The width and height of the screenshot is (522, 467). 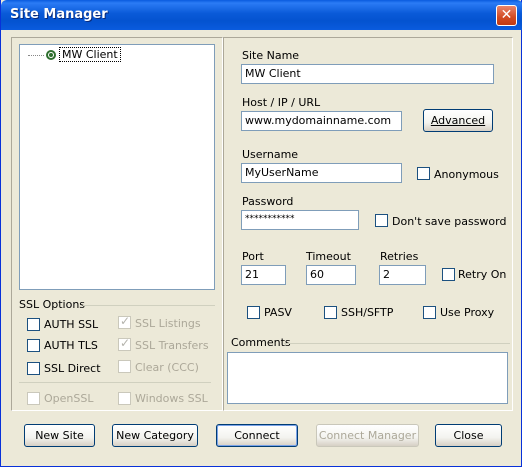 What do you see at coordinates (115, 382) in the screenshot?
I see `ssl-bottom-divider` at bounding box center [115, 382].